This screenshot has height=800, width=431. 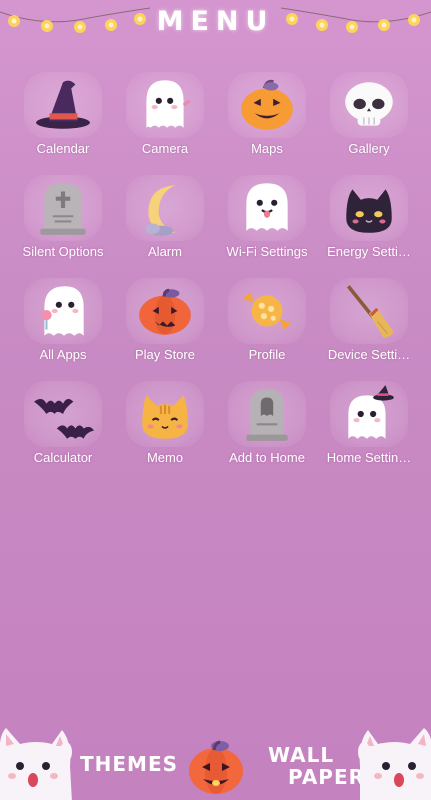 I want to click on app-label: Camera, so click(x=165, y=148).